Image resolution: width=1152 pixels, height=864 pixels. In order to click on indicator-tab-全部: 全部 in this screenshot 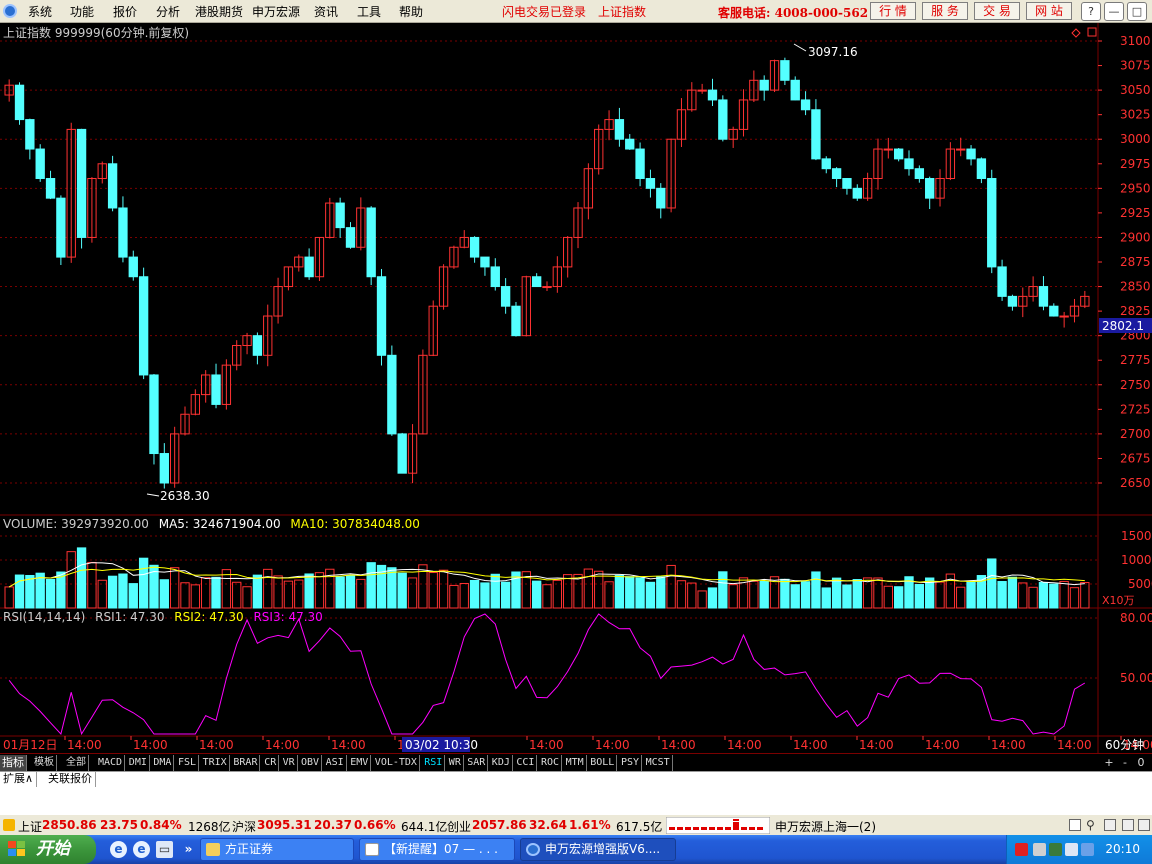, I will do `click(76, 763)`.